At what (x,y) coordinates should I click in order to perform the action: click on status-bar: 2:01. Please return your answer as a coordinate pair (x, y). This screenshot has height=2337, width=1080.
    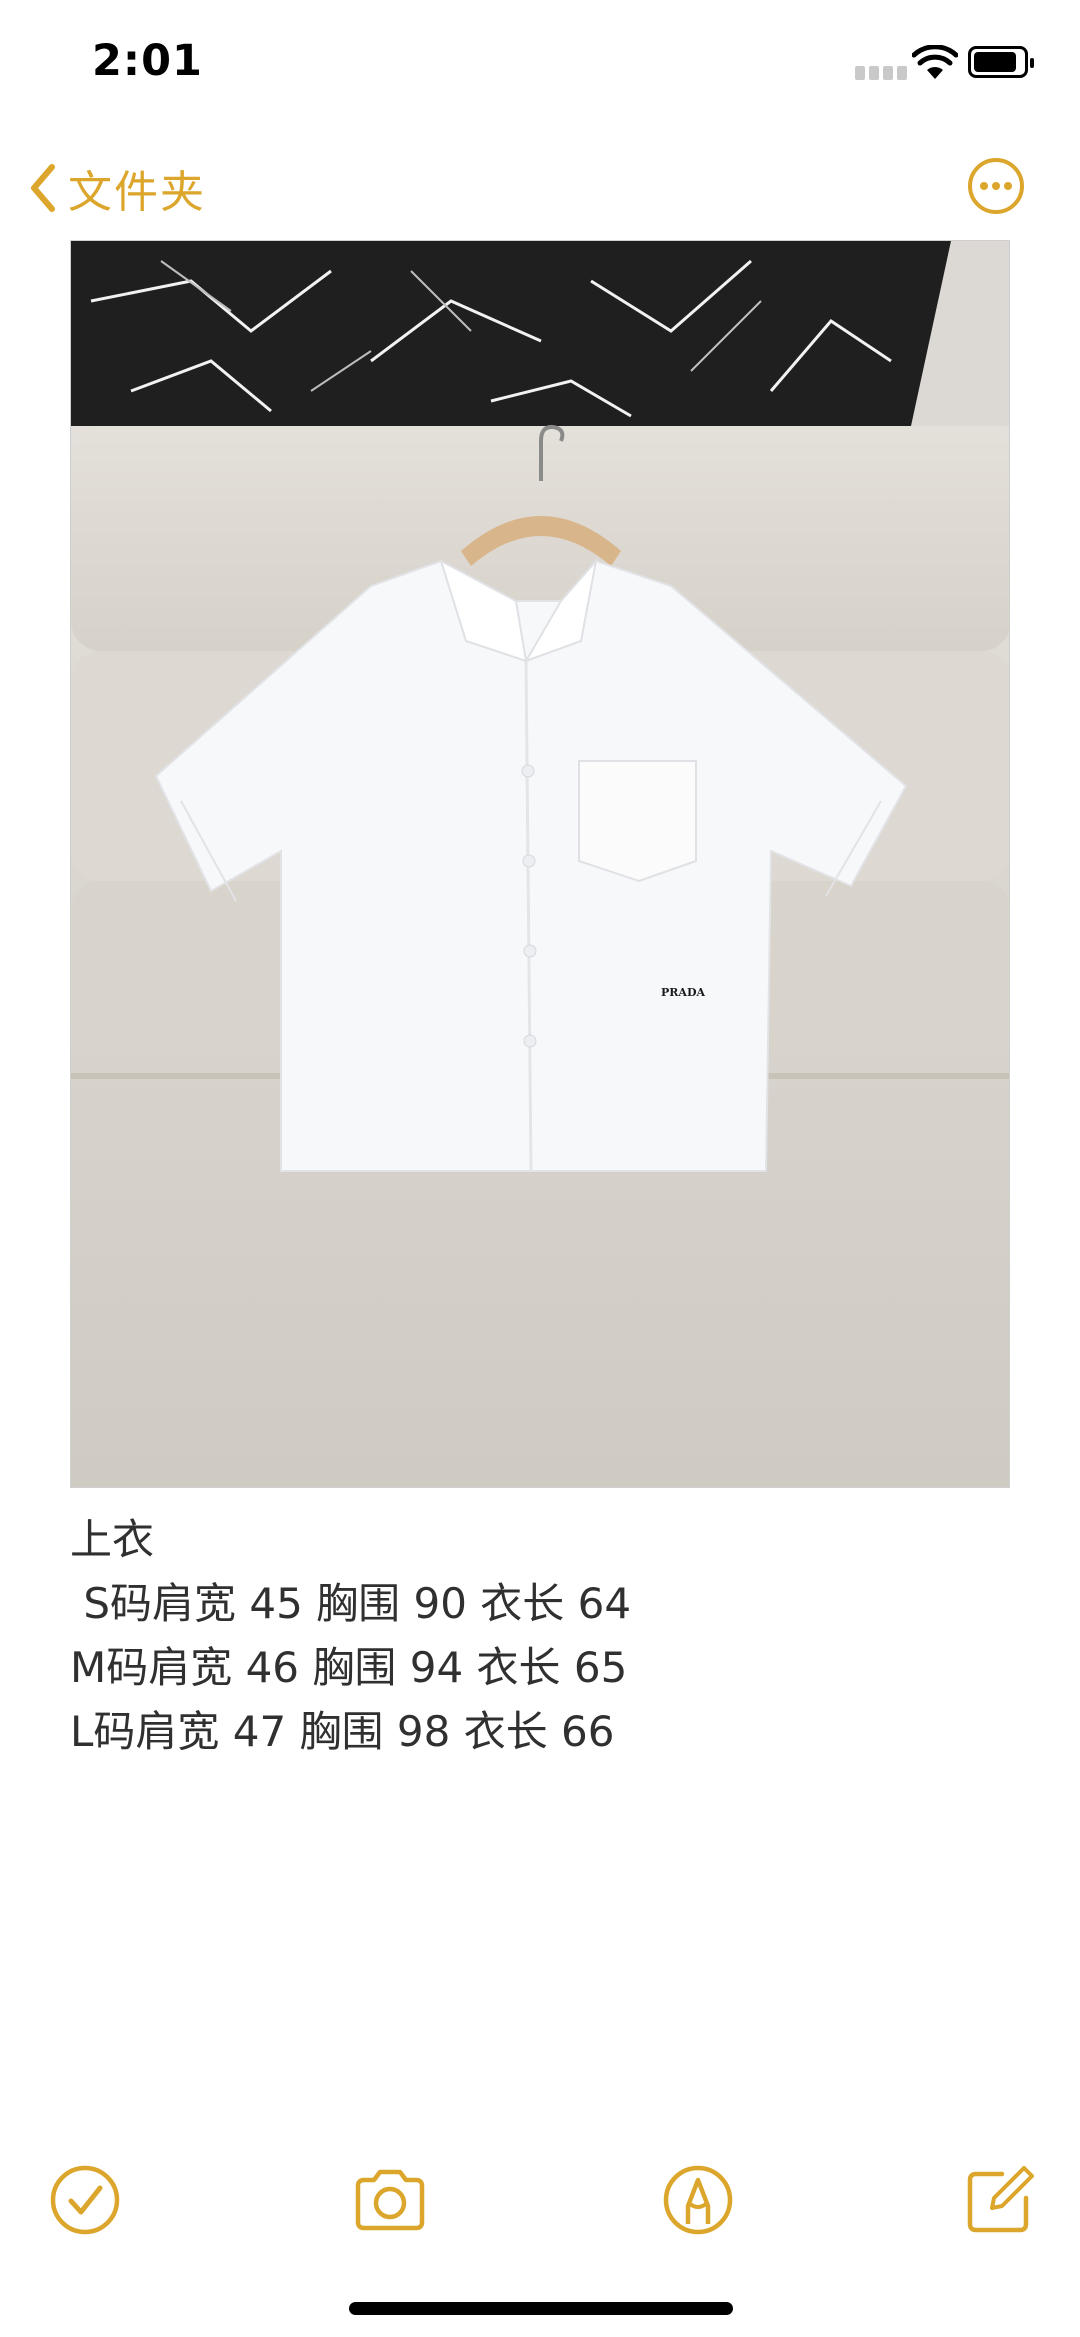
    Looking at the image, I should click on (540, 65).